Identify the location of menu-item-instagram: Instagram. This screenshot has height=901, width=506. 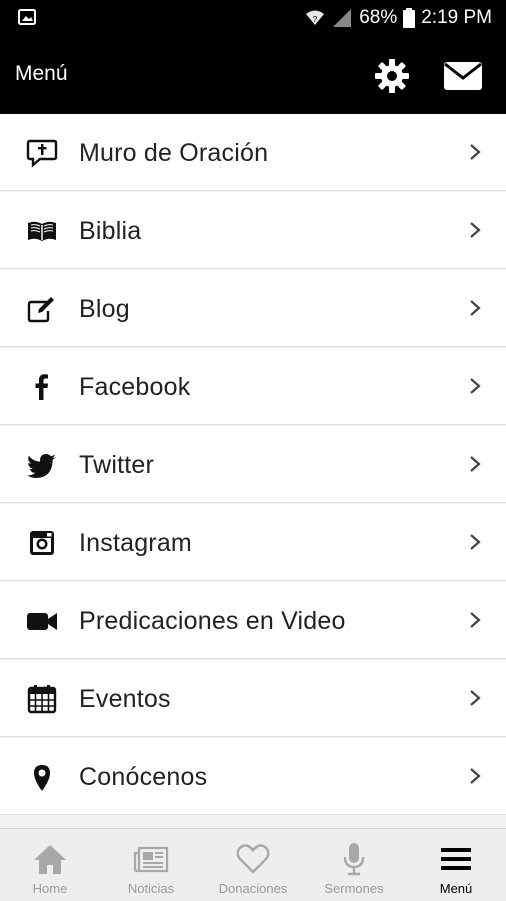
(253, 542).